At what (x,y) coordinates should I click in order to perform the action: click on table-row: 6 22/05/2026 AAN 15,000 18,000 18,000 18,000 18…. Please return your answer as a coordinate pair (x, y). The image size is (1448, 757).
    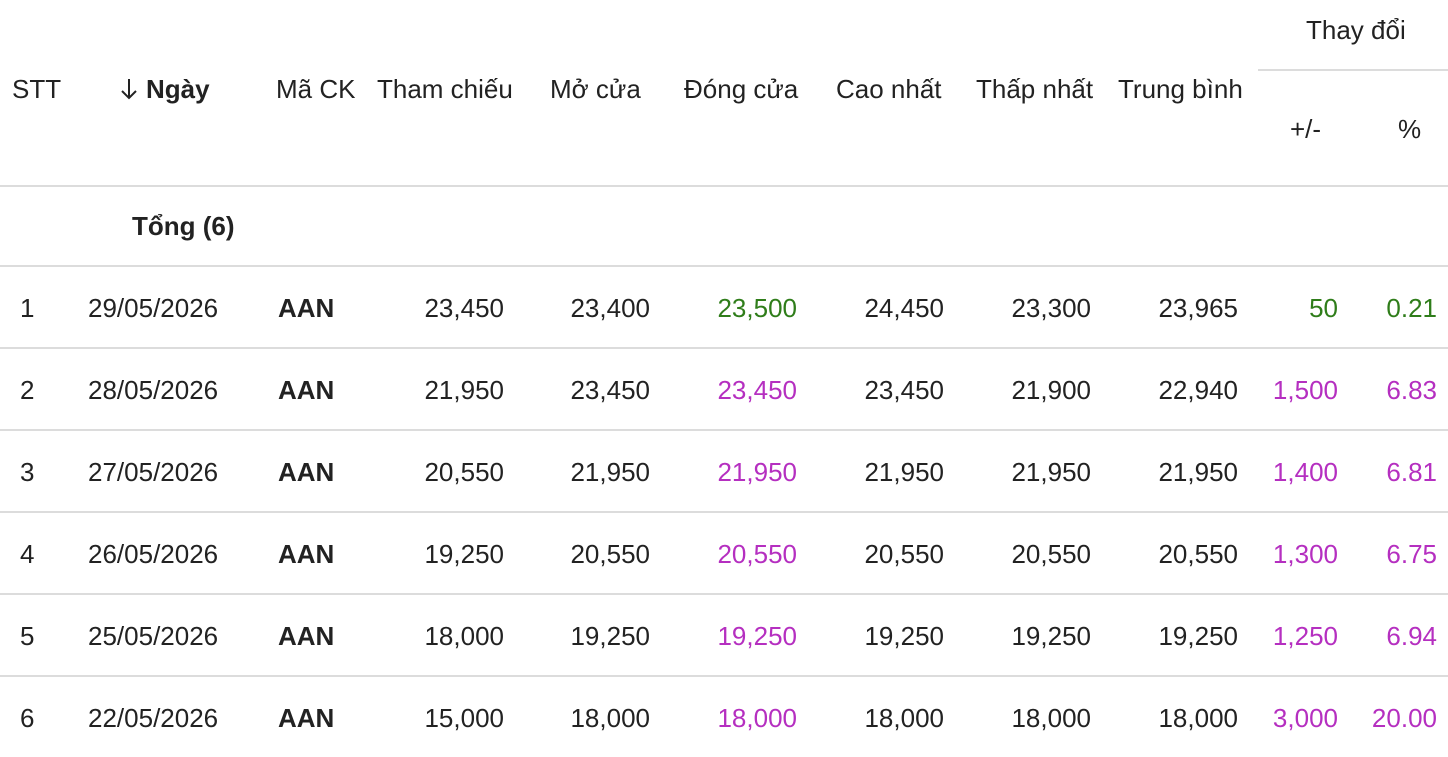
    Looking at the image, I should click on (724, 717).